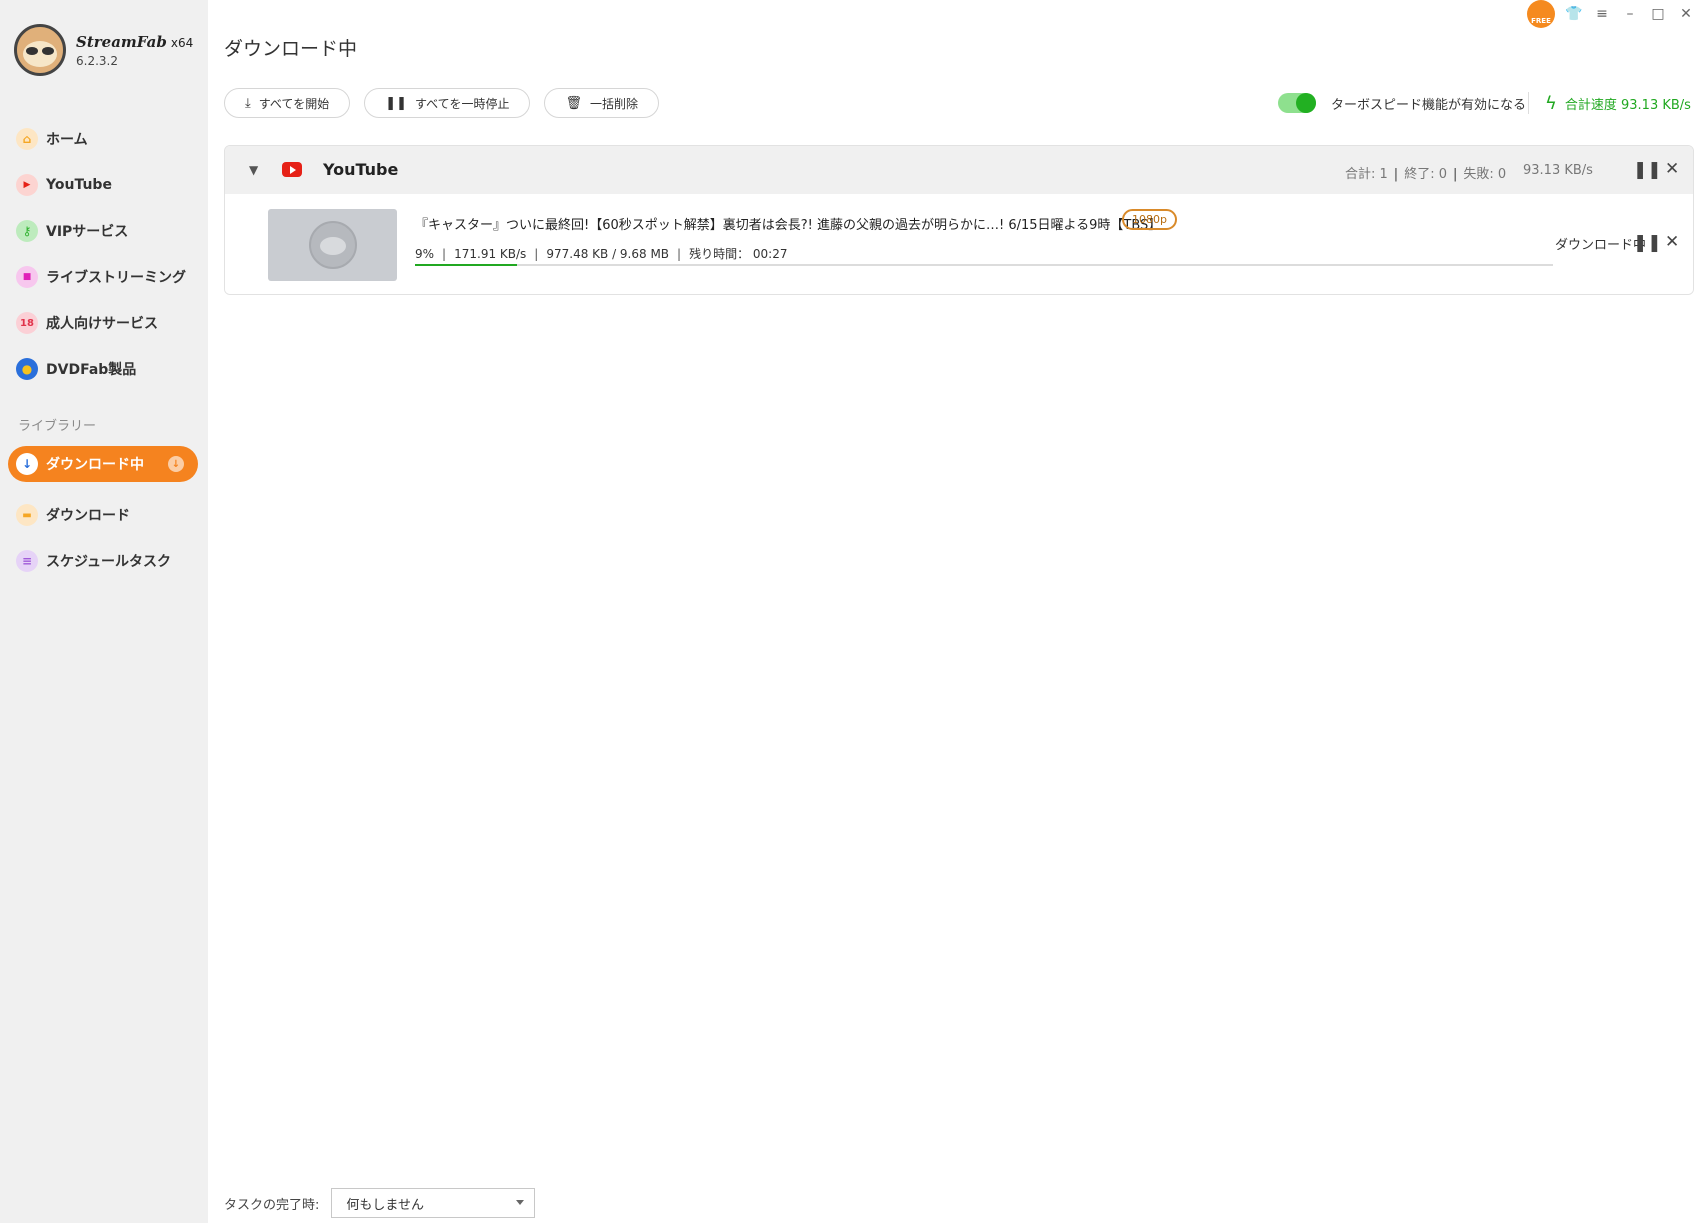 The height and width of the screenshot is (1223, 1703). Describe the element at coordinates (248, 103) in the screenshot. I see `download-icon: ⤓` at that location.